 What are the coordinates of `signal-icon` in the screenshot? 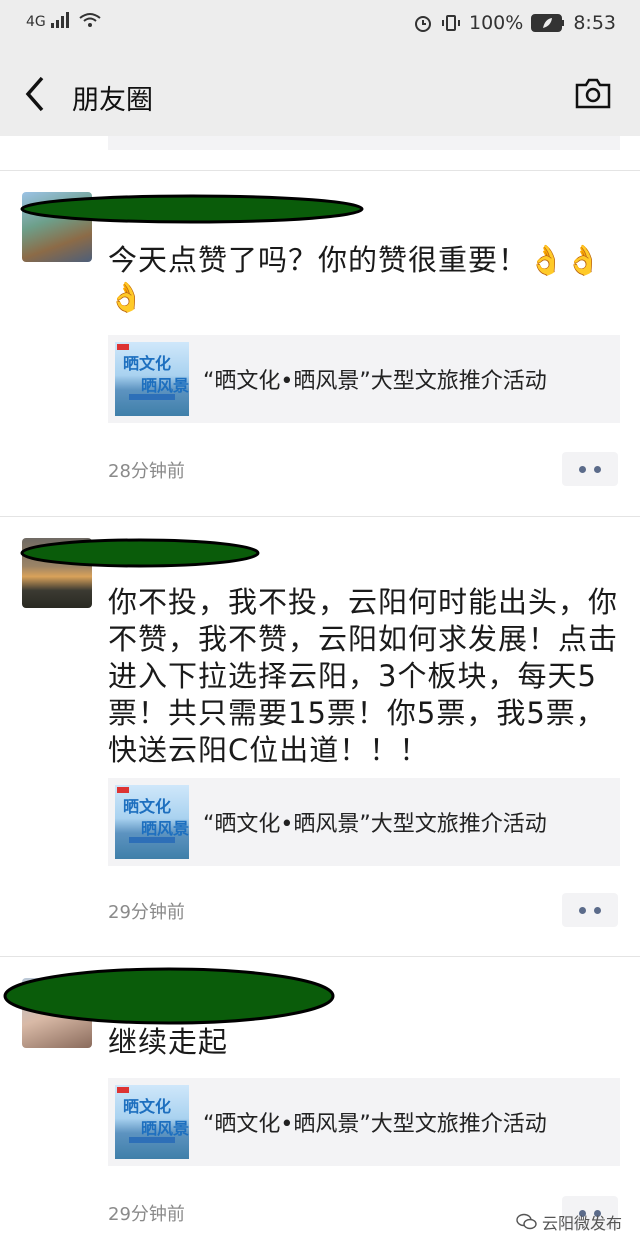 It's located at (60, 20).